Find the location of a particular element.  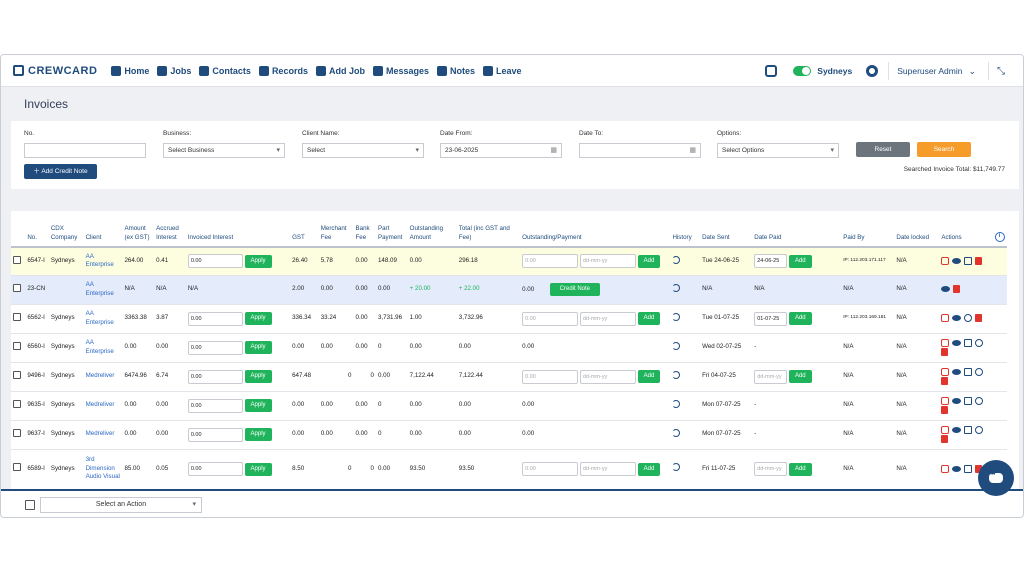

chat-widget-button is located at coordinates (996, 478).